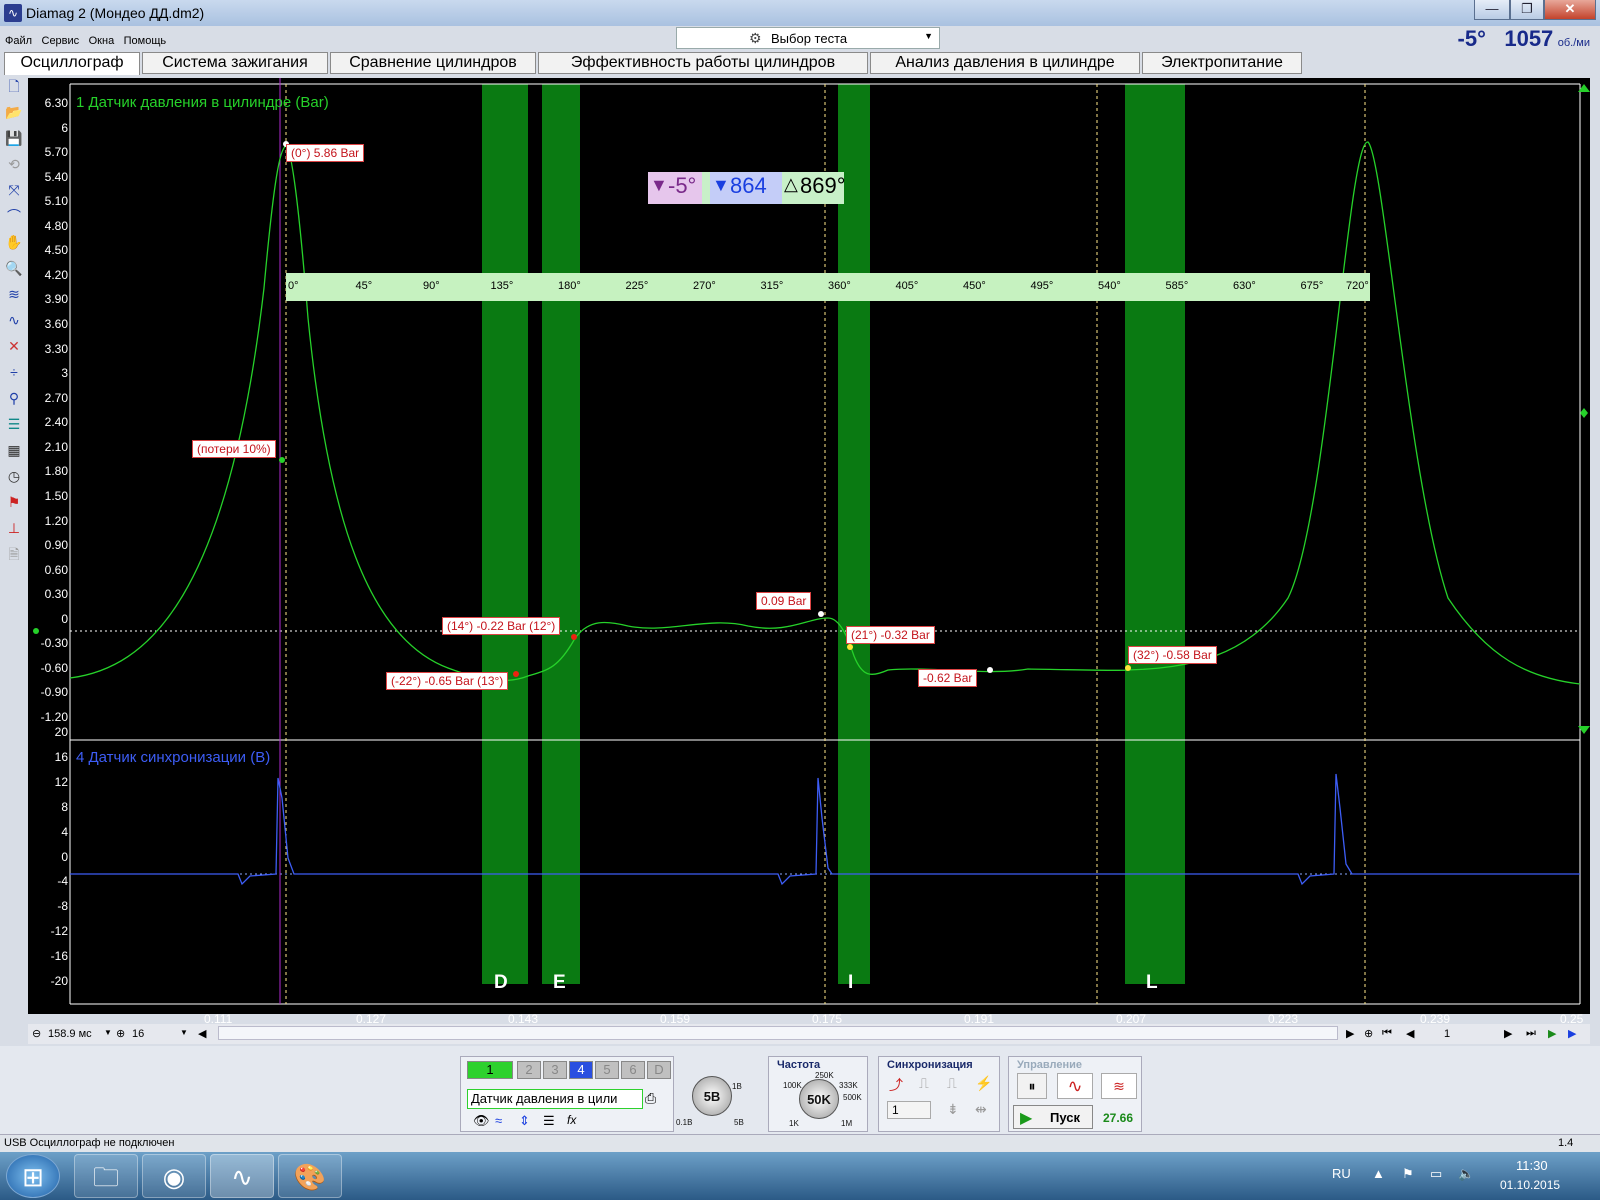  What do you see at coordinates (1410, 1033) in the screenshot?
I see `prev-page-icon: ◀` at bounding box center [1410, 1033].